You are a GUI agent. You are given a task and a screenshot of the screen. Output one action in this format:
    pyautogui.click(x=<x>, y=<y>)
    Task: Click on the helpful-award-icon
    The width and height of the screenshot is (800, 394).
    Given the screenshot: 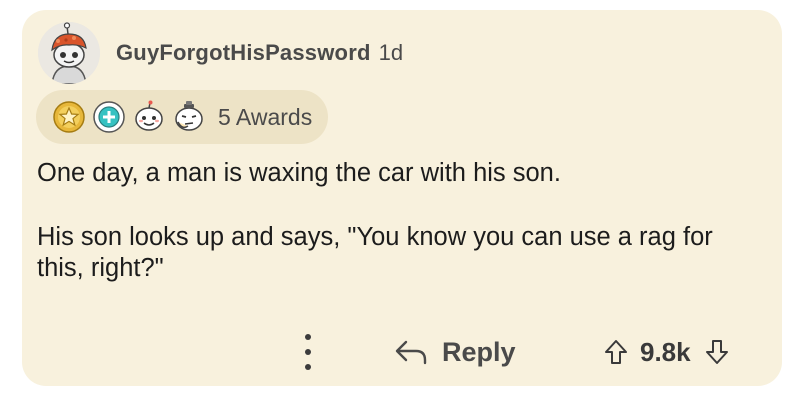 What is the action you would take?
    pyautogui.click(x=109, y=117)
    